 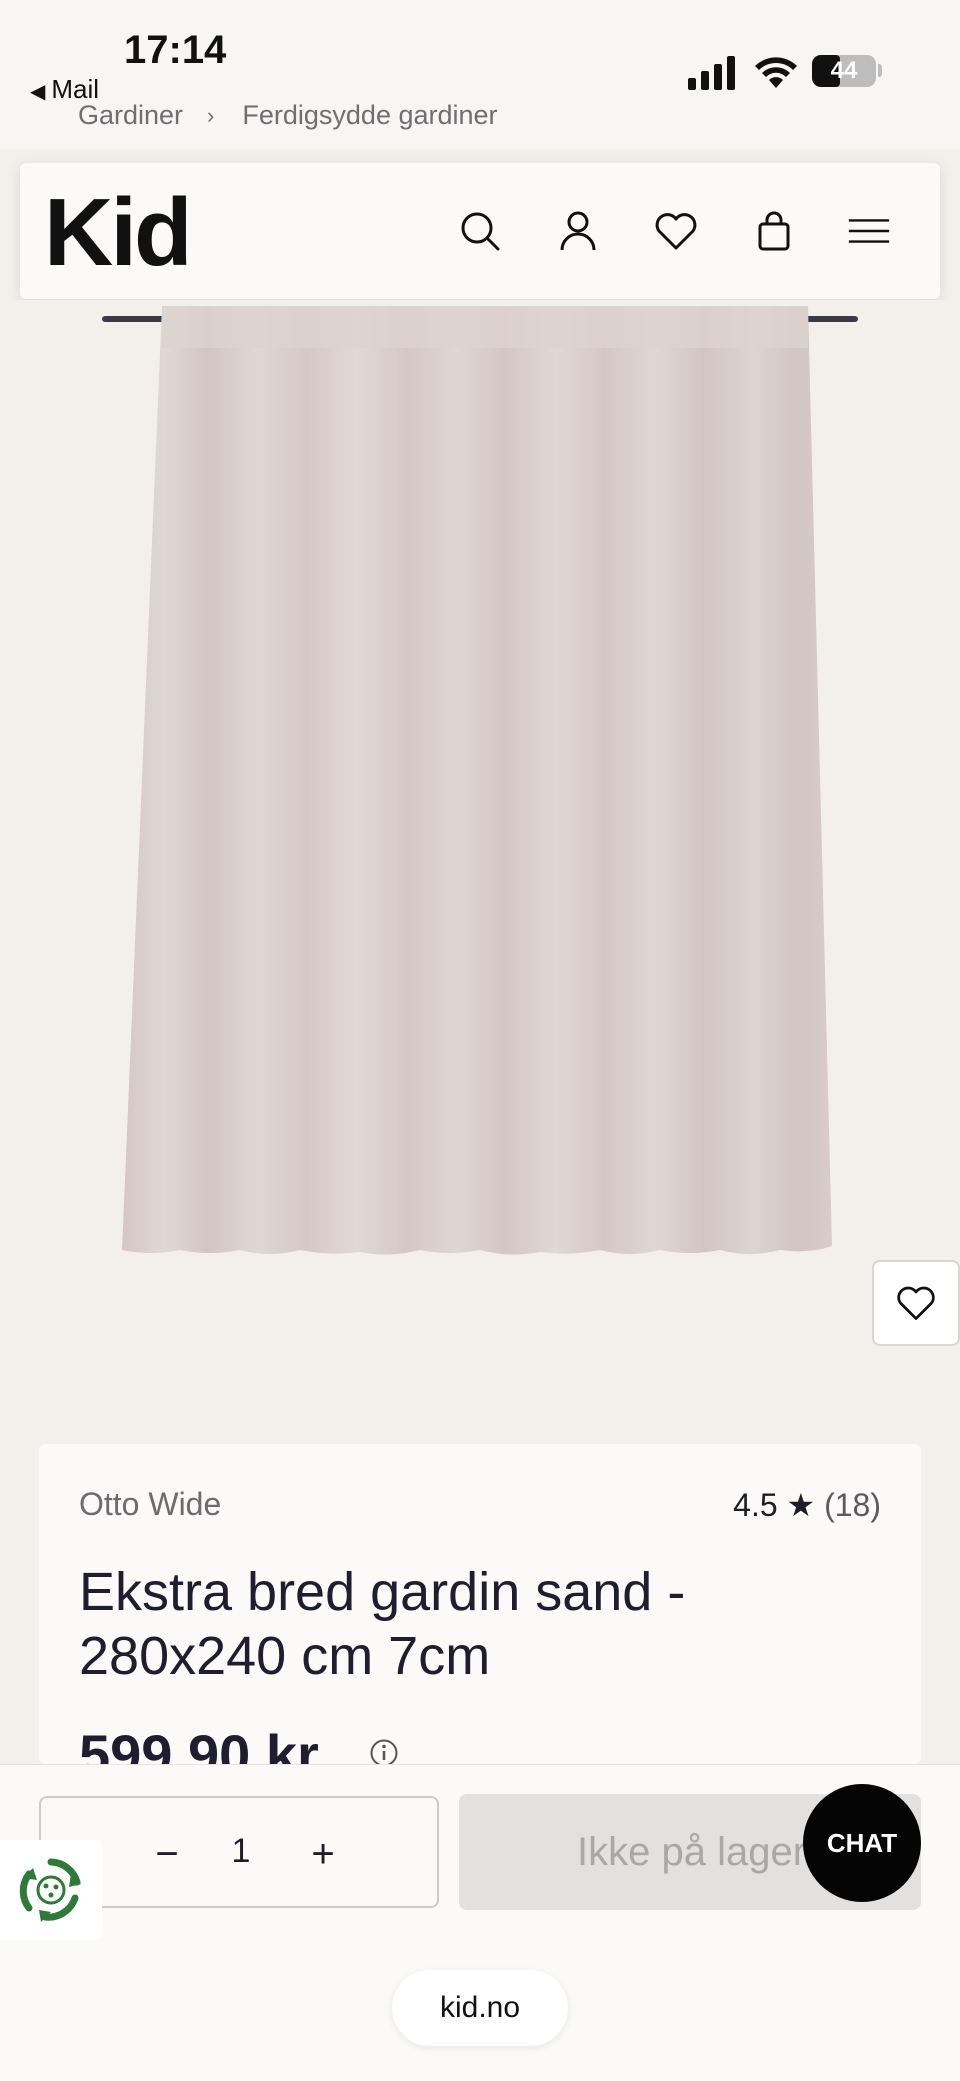 I want to click on battery-percent: 44, so click(x=844, y=70).